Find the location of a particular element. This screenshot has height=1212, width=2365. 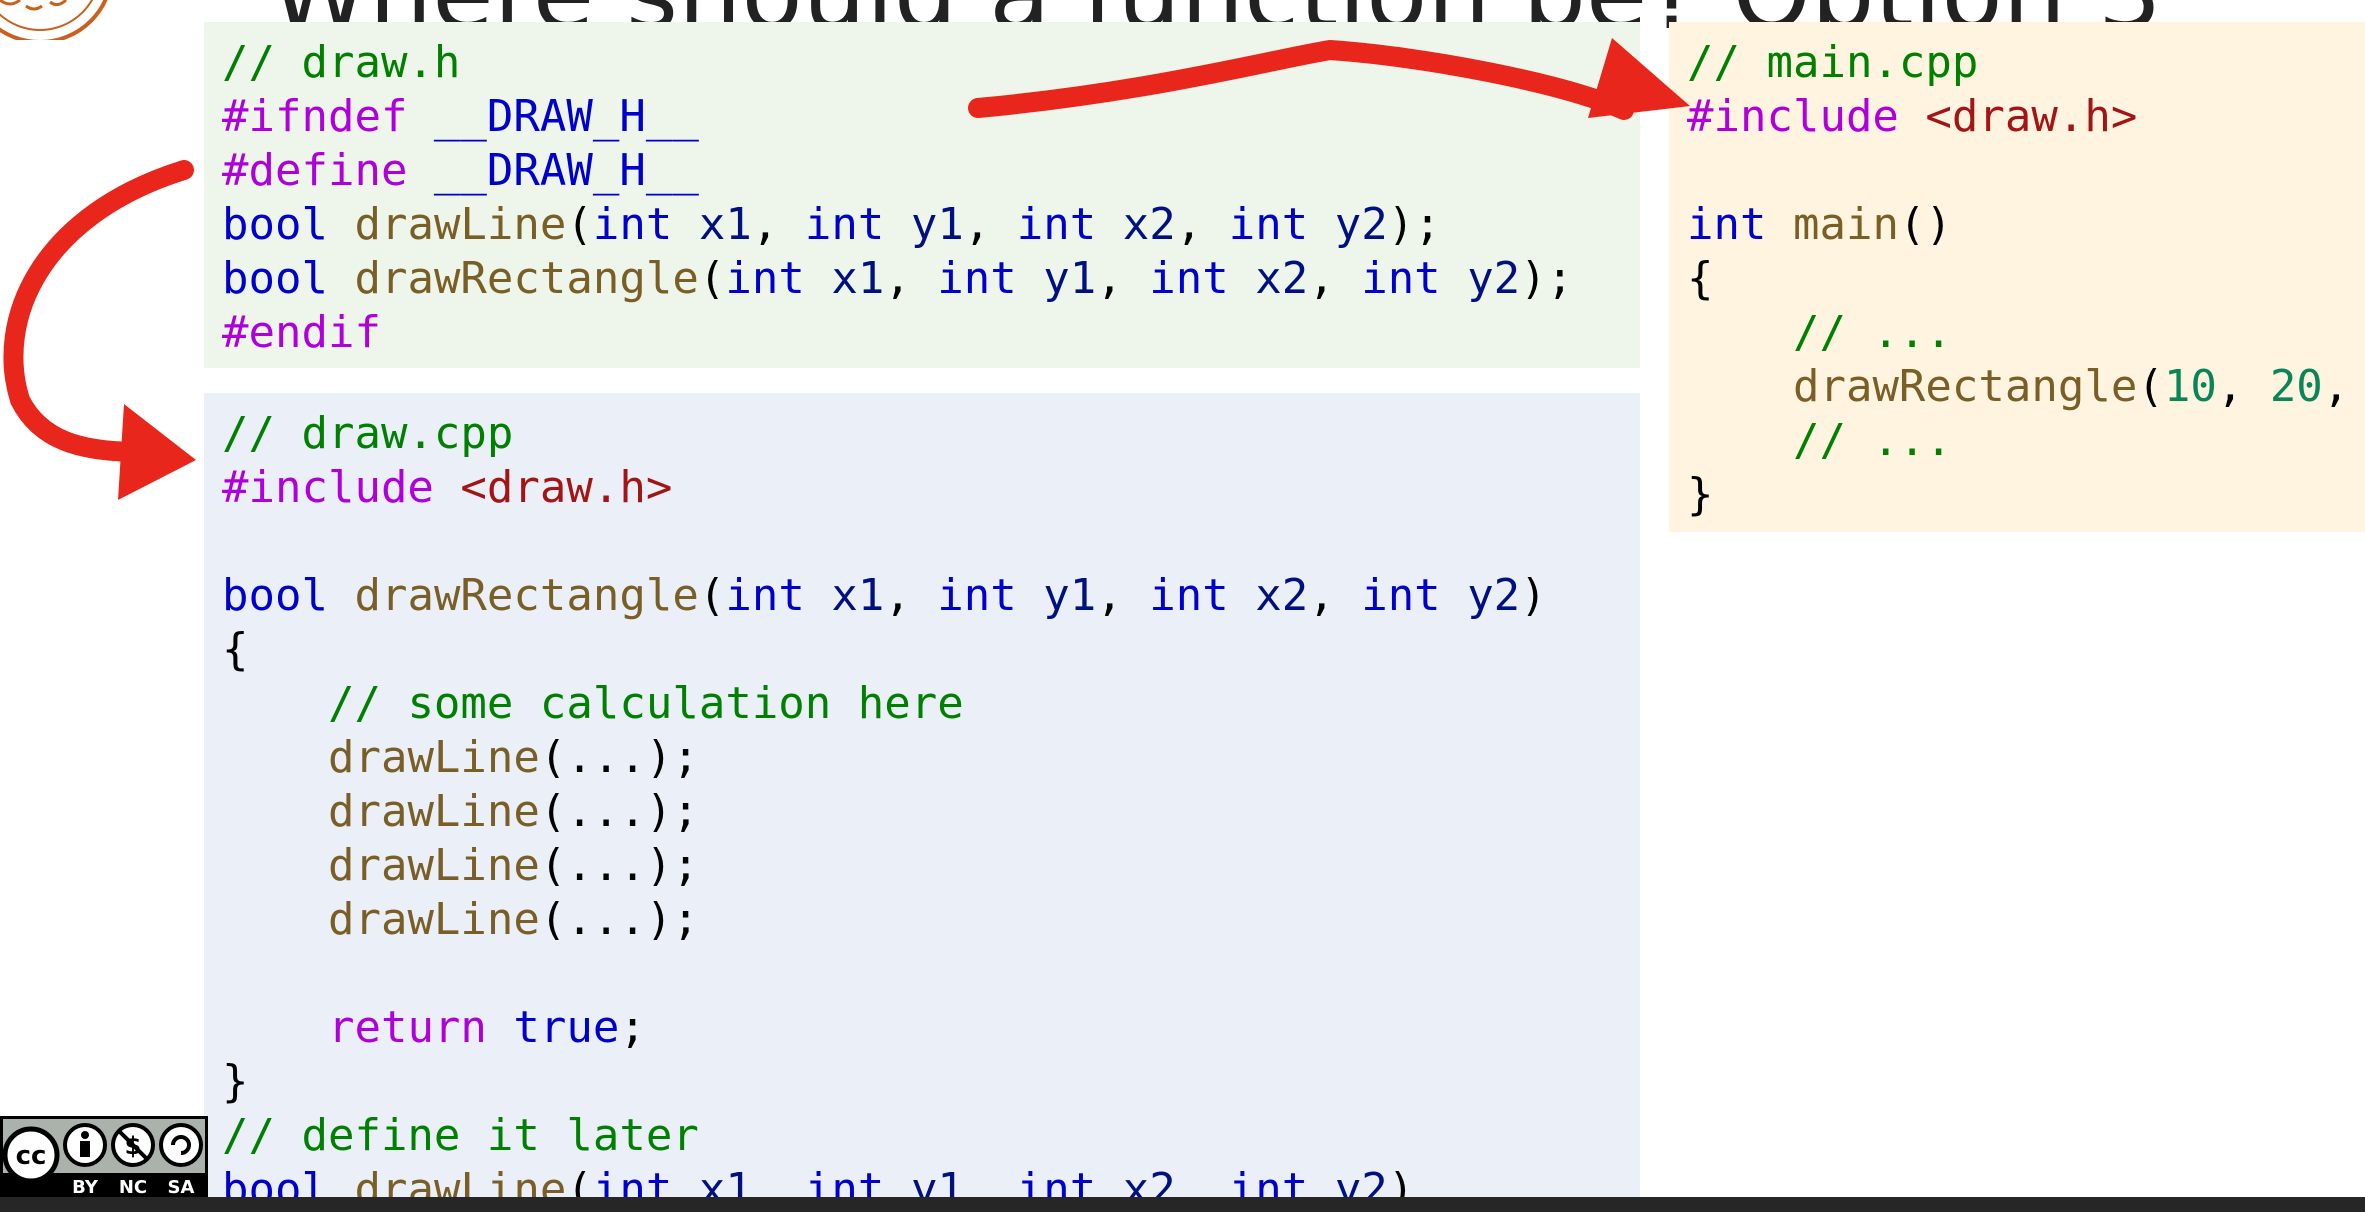

code-line: // main.cpp is located at coordinates (2018, 63).